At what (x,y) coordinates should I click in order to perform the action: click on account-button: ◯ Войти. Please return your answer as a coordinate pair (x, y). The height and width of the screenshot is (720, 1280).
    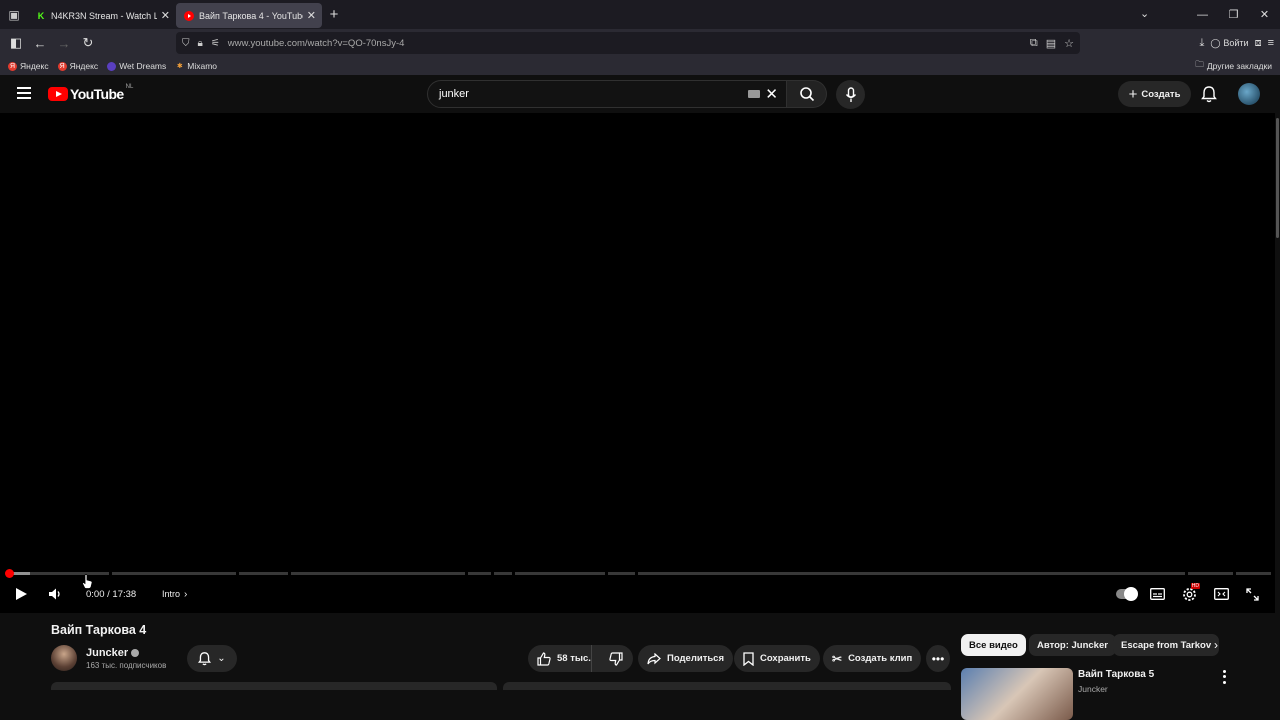
    Looking at the image, I should click on (1229, 43).